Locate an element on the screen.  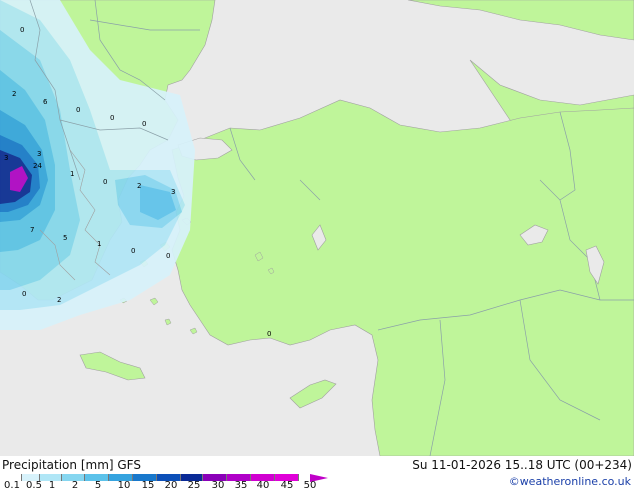
value-label: 7 is located at coordinates (32, 230).